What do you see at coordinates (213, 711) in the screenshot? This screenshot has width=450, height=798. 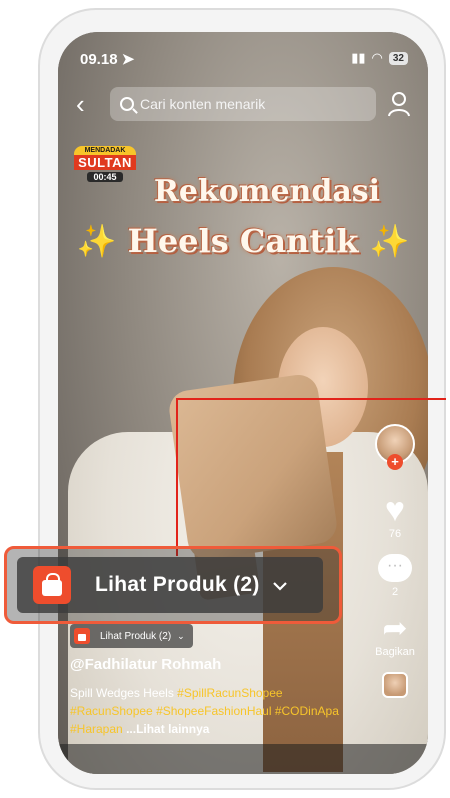 I see `hashtag: #ShopeeFashionHaul` at bounding box center [213, 711].